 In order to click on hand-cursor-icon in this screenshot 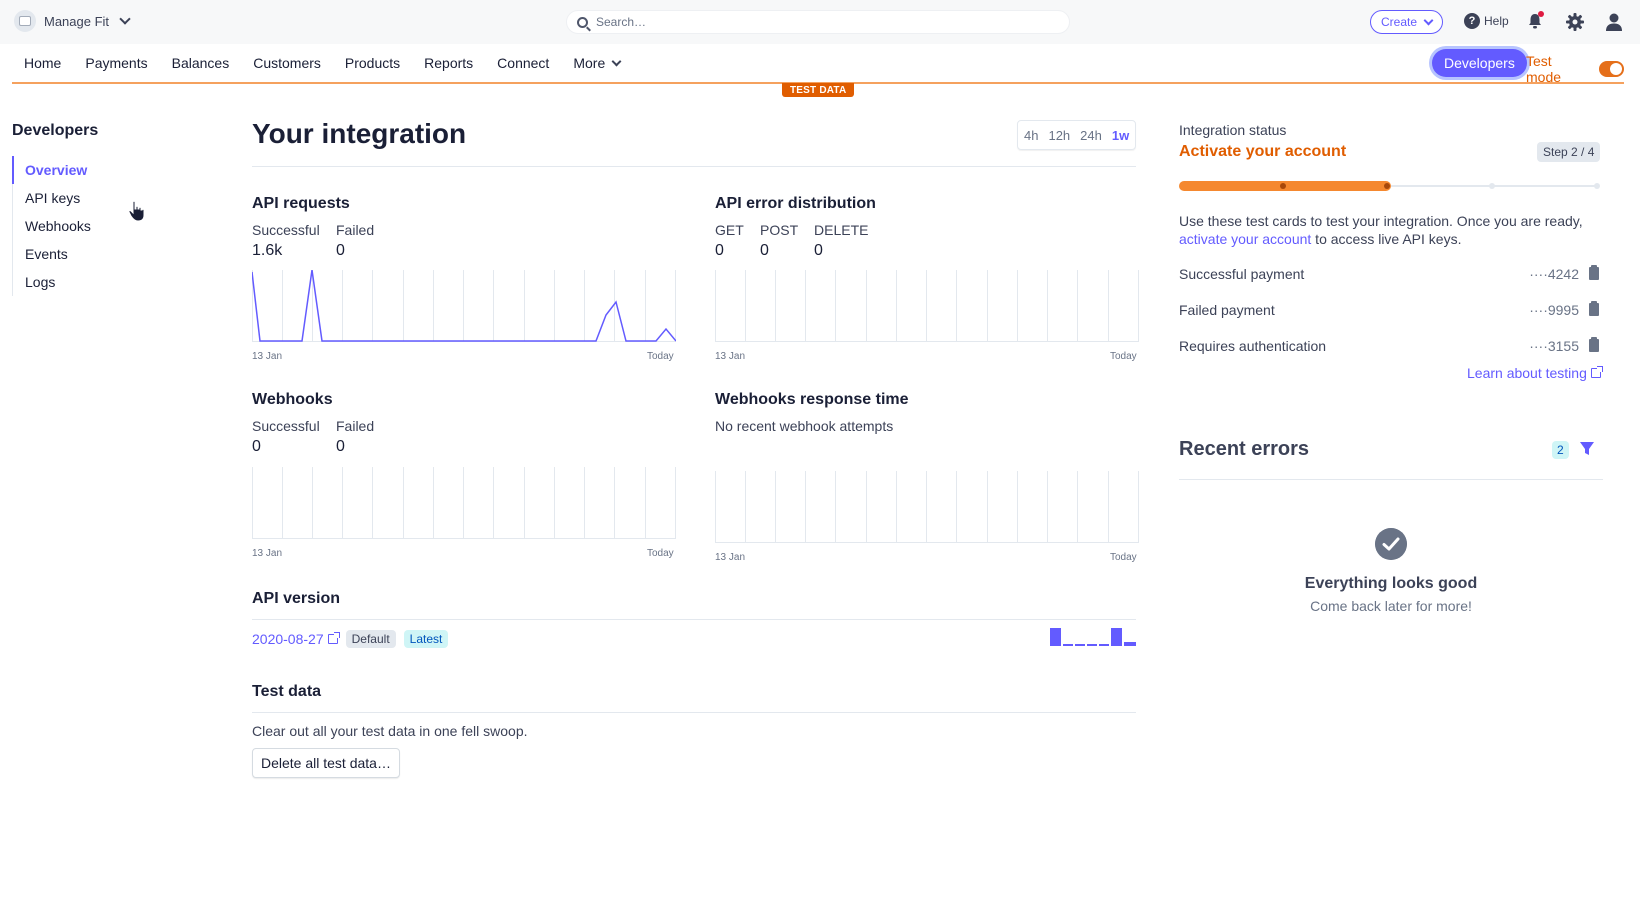, I will do `click(136, 211)`.